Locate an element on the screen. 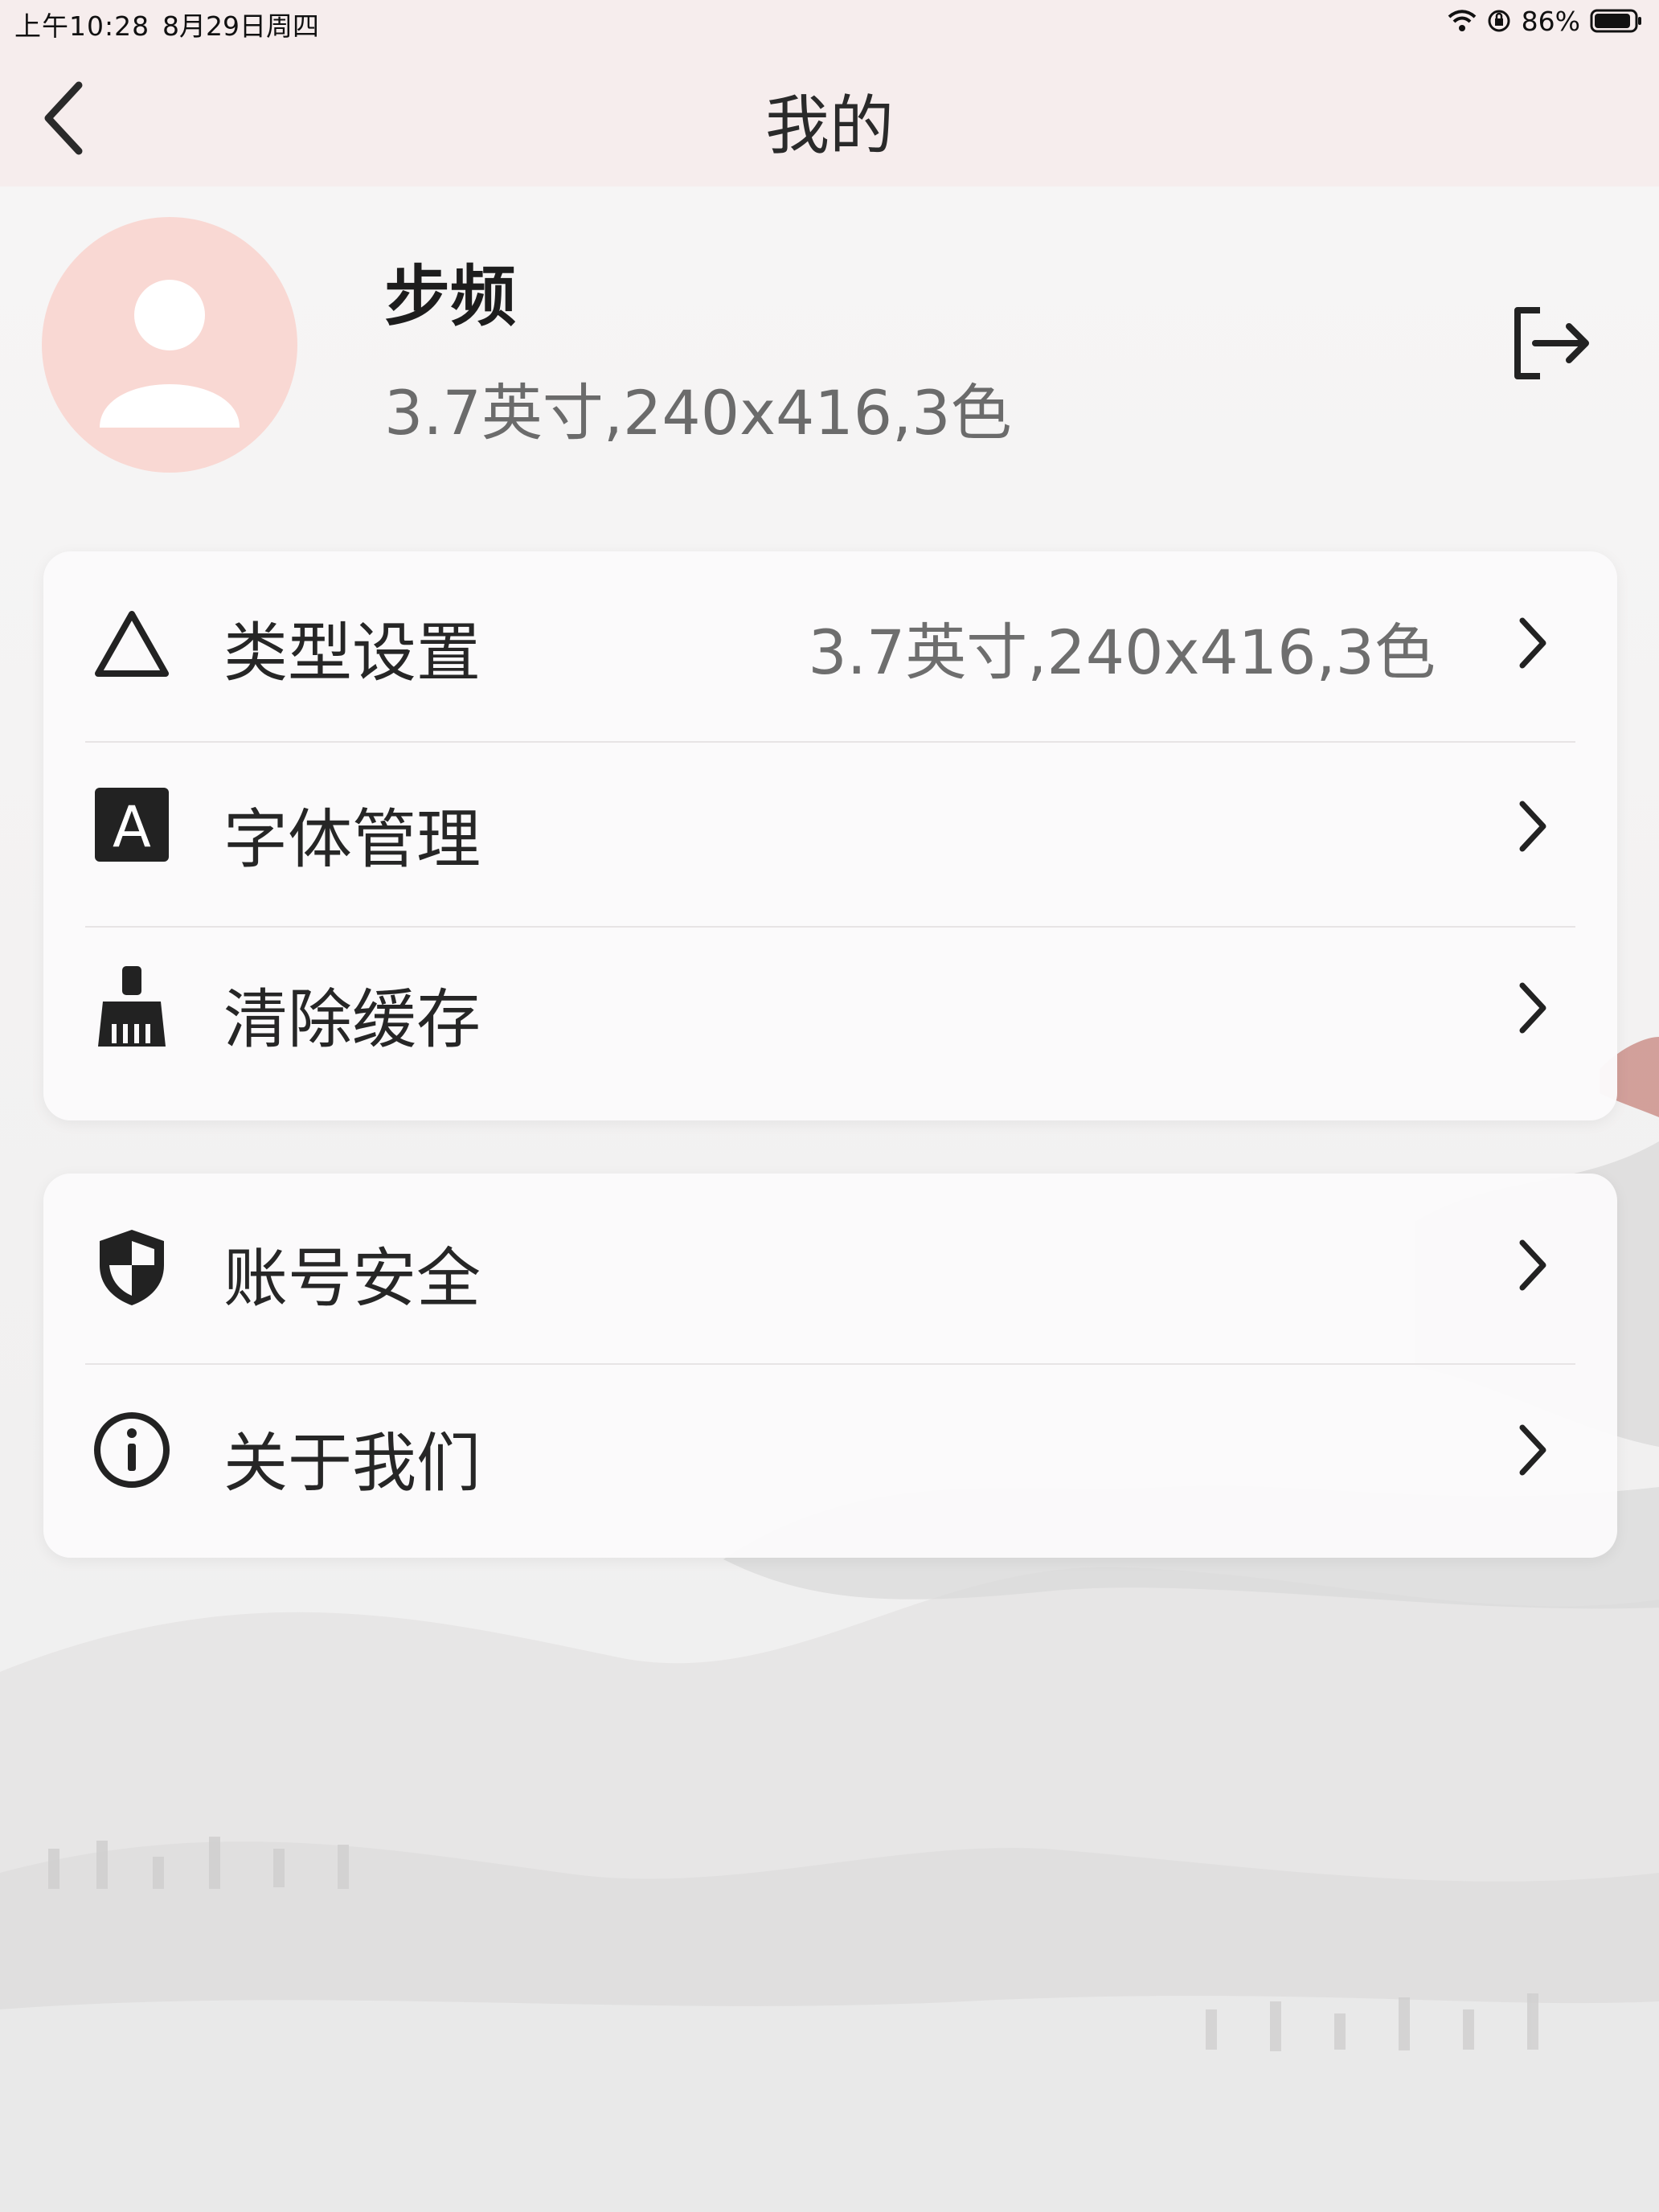 Image resolution: width=1659 pixels, height=2212 pixels. navigation-bar: 我的 is located at coordinates (829, 114).